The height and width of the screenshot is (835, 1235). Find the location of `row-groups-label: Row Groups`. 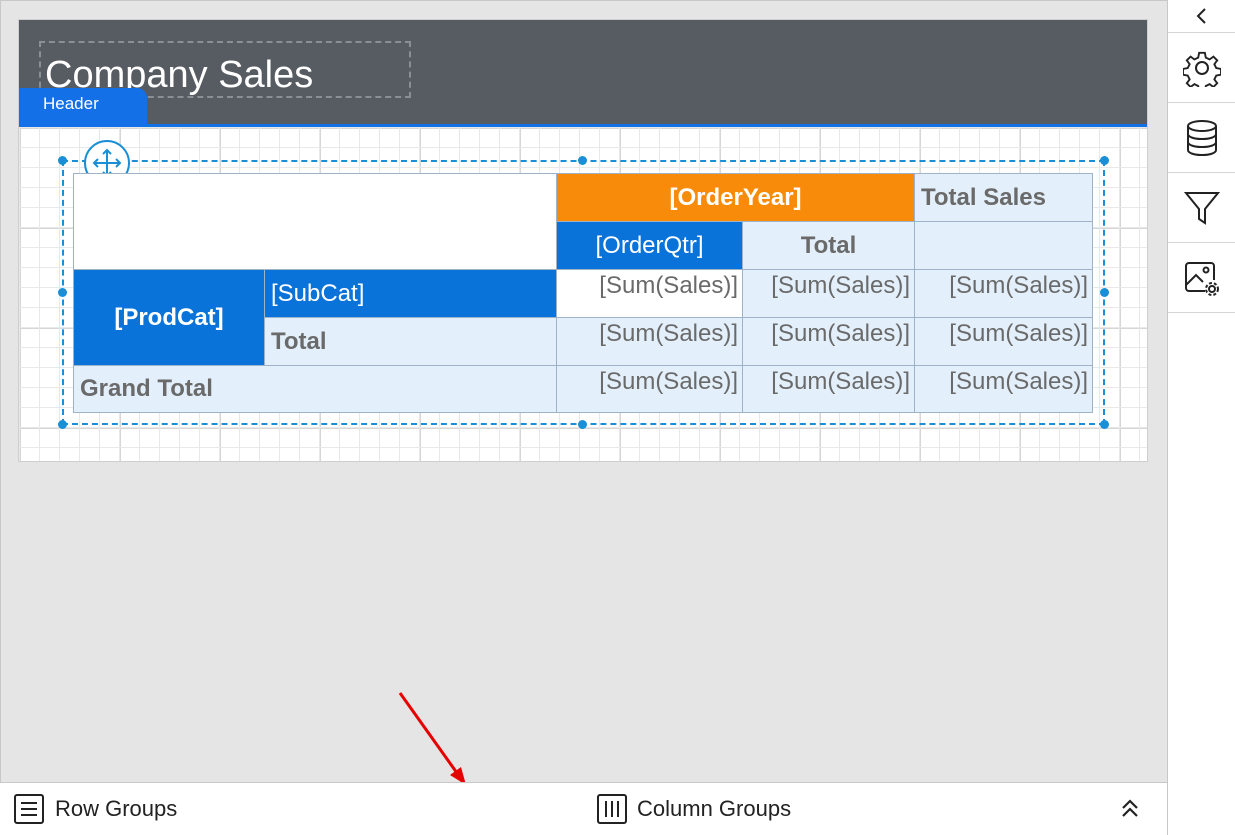

row-groups-label: Row Groups is located at coordinates (116, 808).